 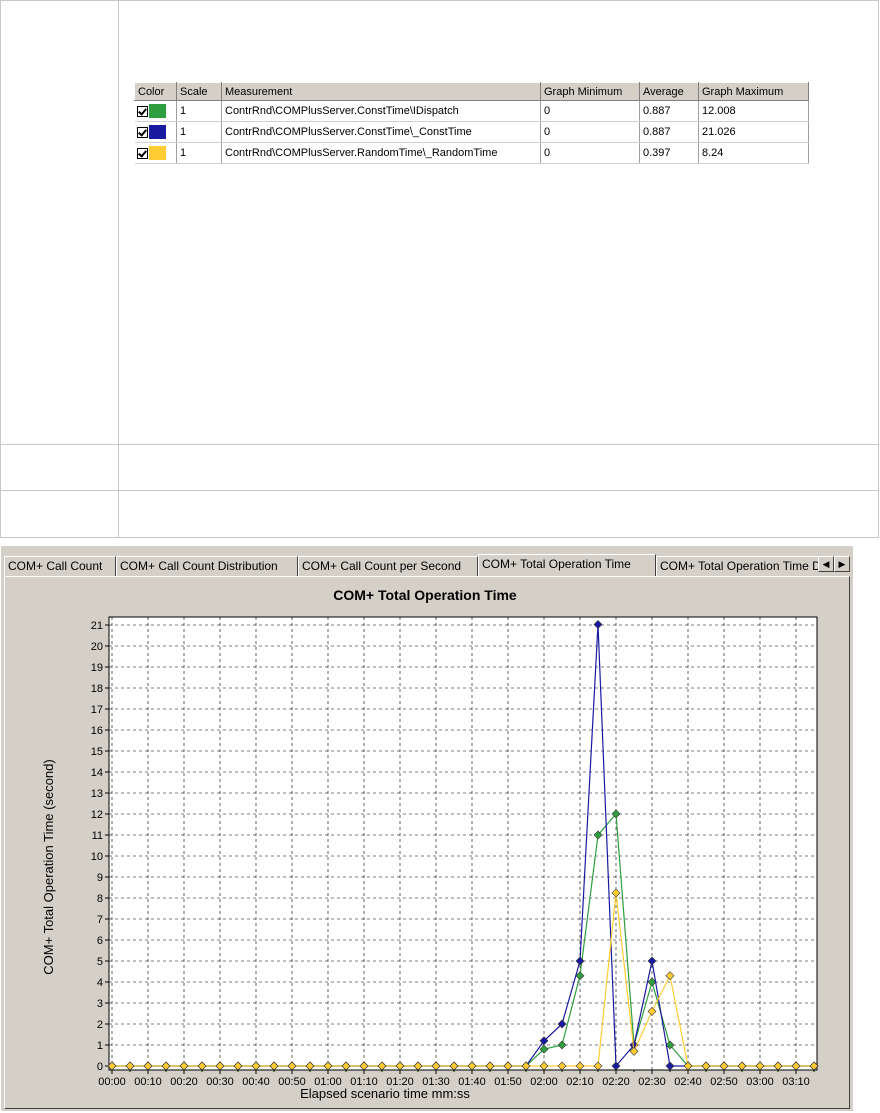 I want to click on y-tick-label: 13, so click(x=97, y=794).